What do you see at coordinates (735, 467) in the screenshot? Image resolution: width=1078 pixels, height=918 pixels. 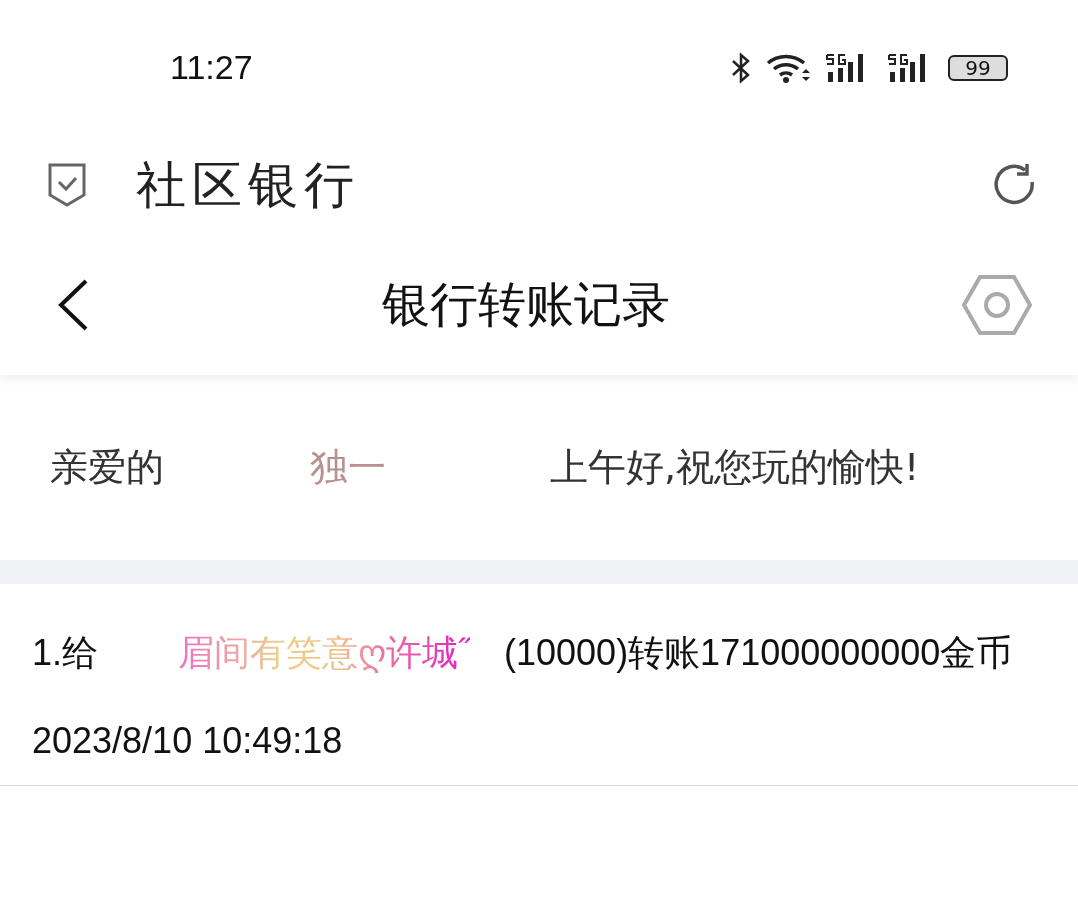 I see `greeting-message: 上午好,祝您玩的愉快!` at bounding box center [735, 467].